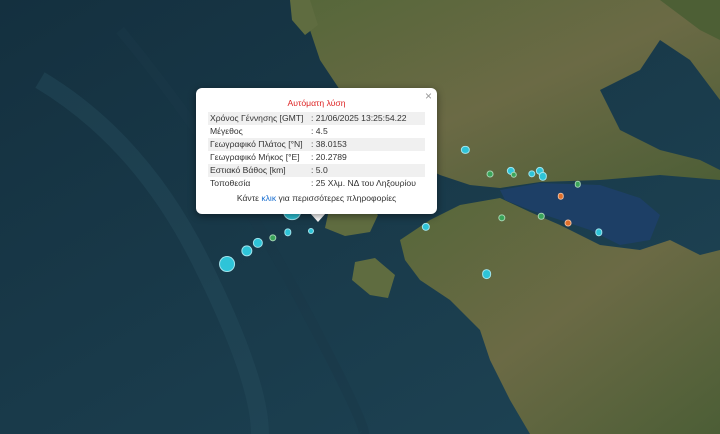 The image size is (720, 434). Describe the element at coordinates (319, 131) in the screenshot. I see `detail-value: : 4.5` at that location.